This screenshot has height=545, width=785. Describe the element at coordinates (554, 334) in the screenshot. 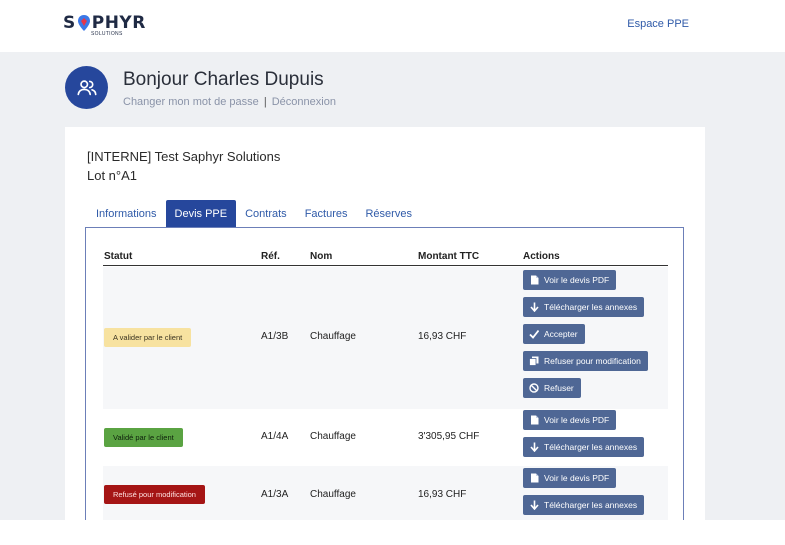

I see `accept-button: Accepter` at that location.